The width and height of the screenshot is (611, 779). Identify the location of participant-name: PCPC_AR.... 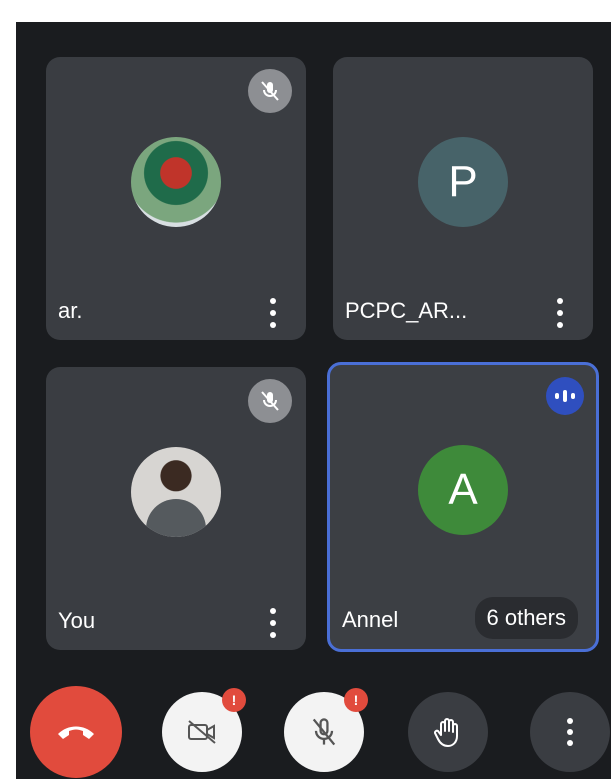
(406, 310).